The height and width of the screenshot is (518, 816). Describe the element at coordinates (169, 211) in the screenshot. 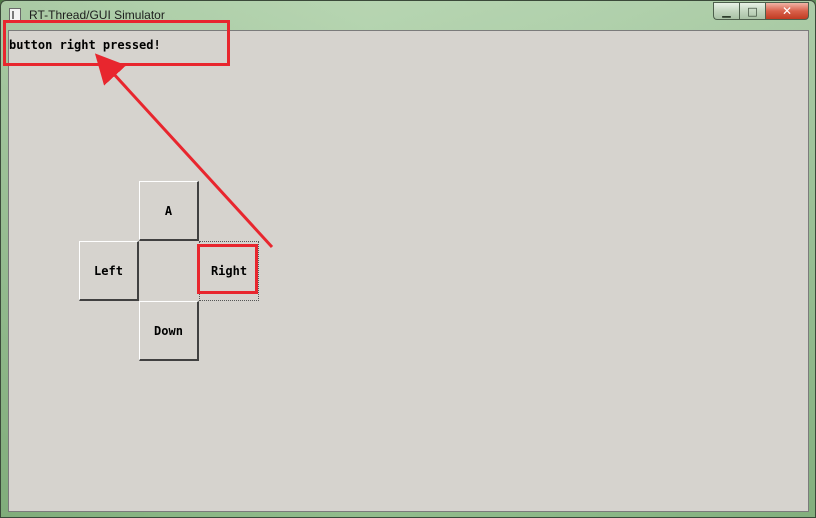

I see `a-button: A` at that location.